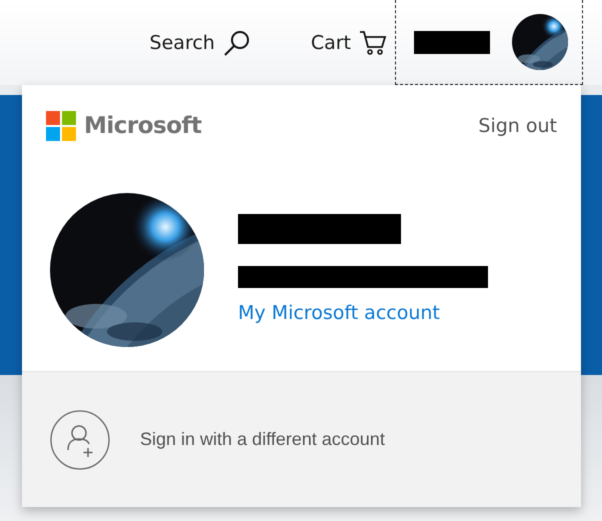  Describe the element at coordinates (348, 42) in the screenshot. I see `cart-link: Cart` at that location.